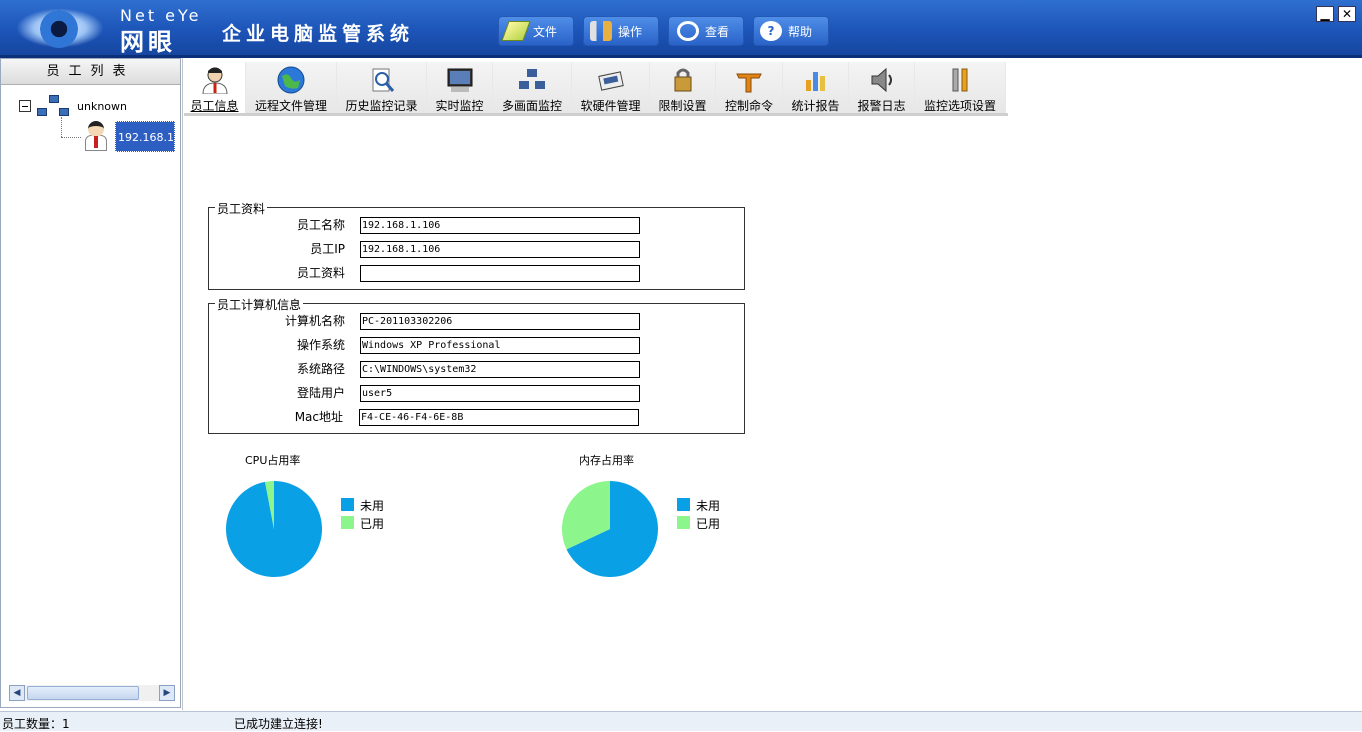 The height and width of the screenshot is (732, 1362). I want to click on system-path-field: C:\WINDOWS\system32, so click(500, 369).